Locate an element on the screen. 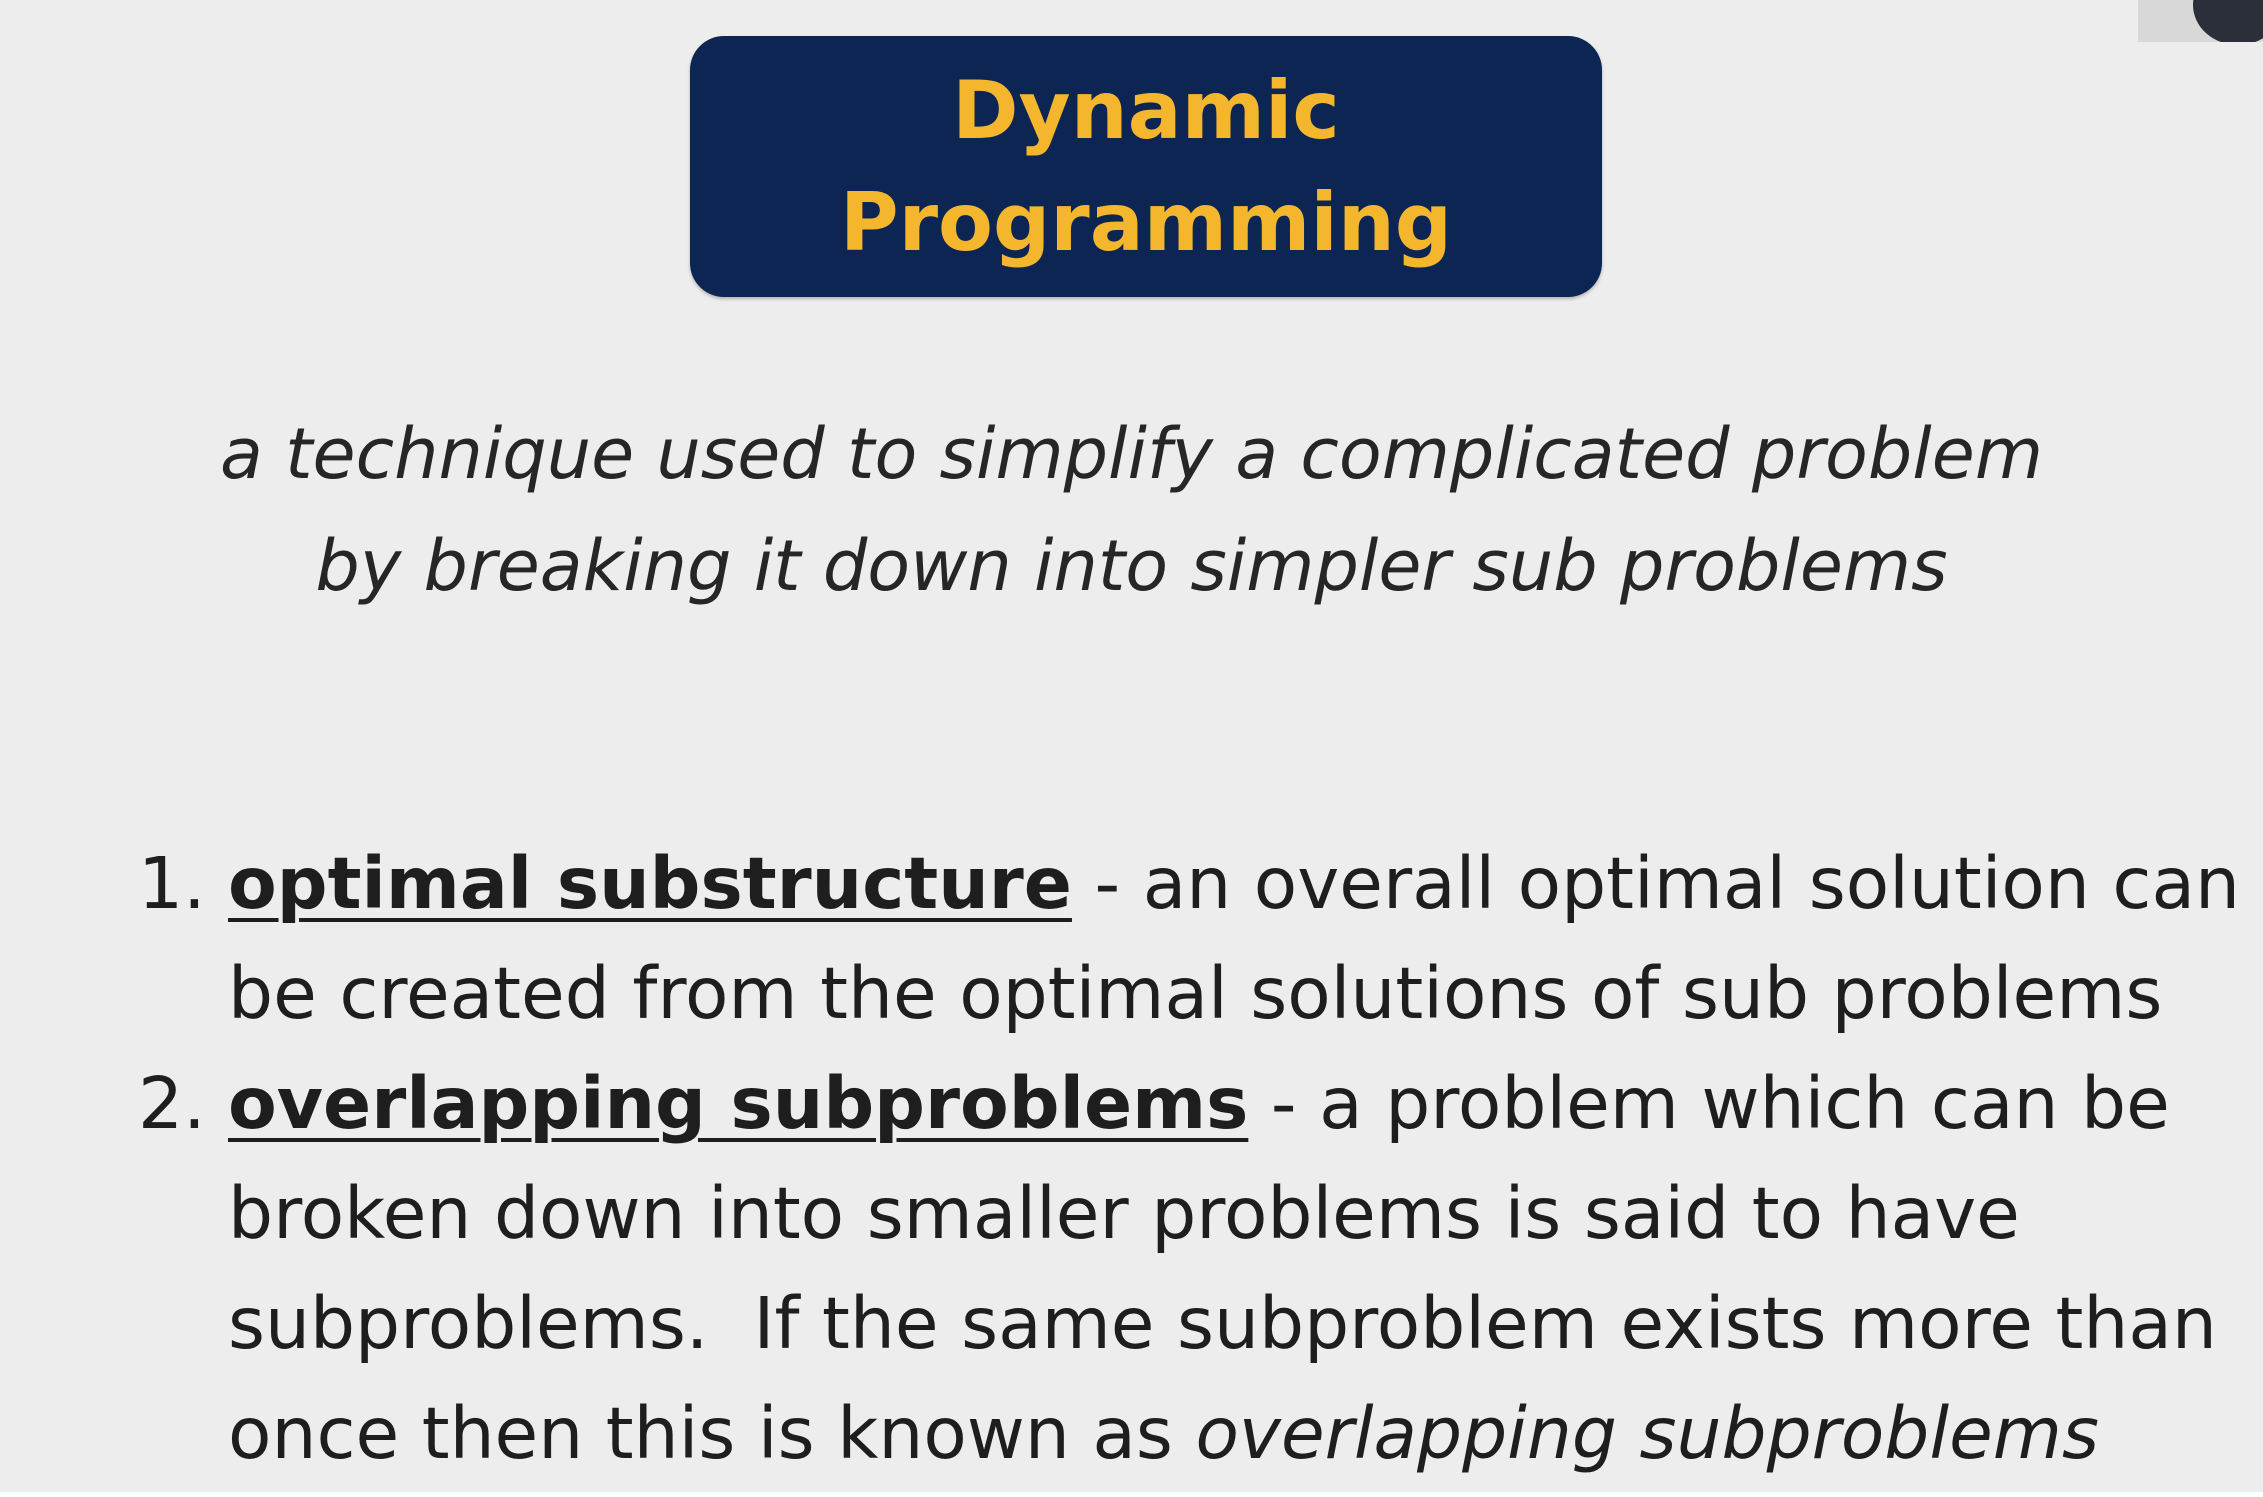 Image resolution: width=2263 pixels, height=1497 pixels. presenter-thumbnail is located at coordinates (2200, 21).